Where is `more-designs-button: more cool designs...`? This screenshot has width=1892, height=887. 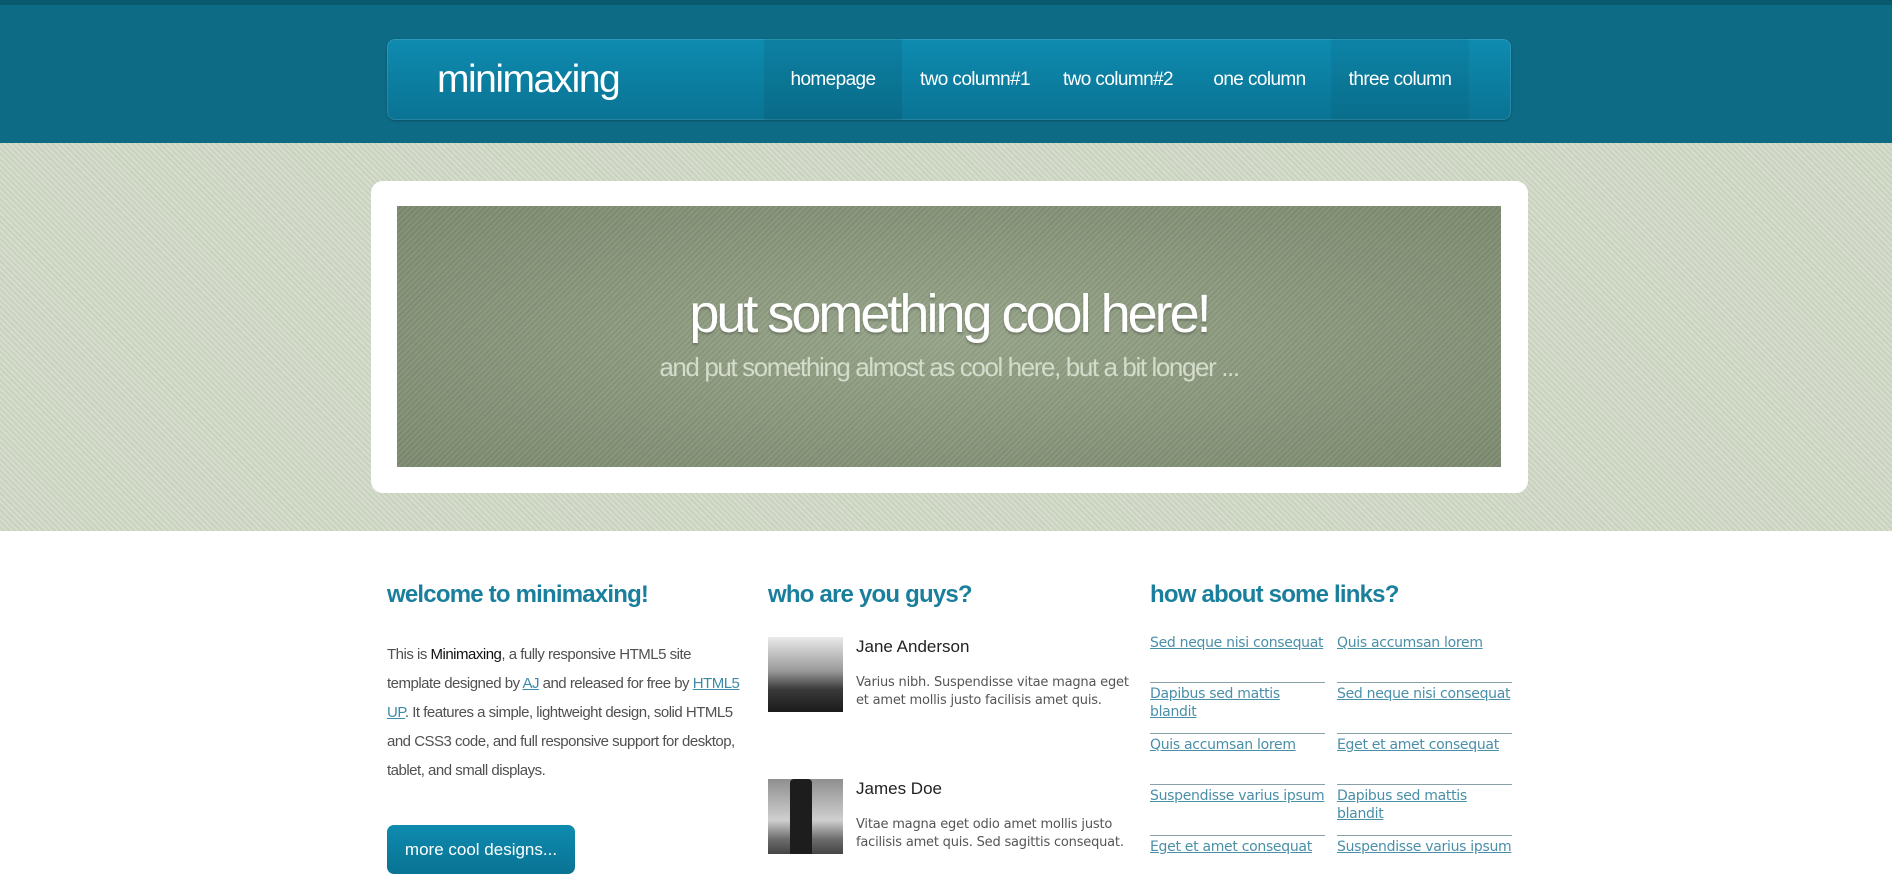
more-designs-button: more cool designs... is located at coordinates (481, 849).